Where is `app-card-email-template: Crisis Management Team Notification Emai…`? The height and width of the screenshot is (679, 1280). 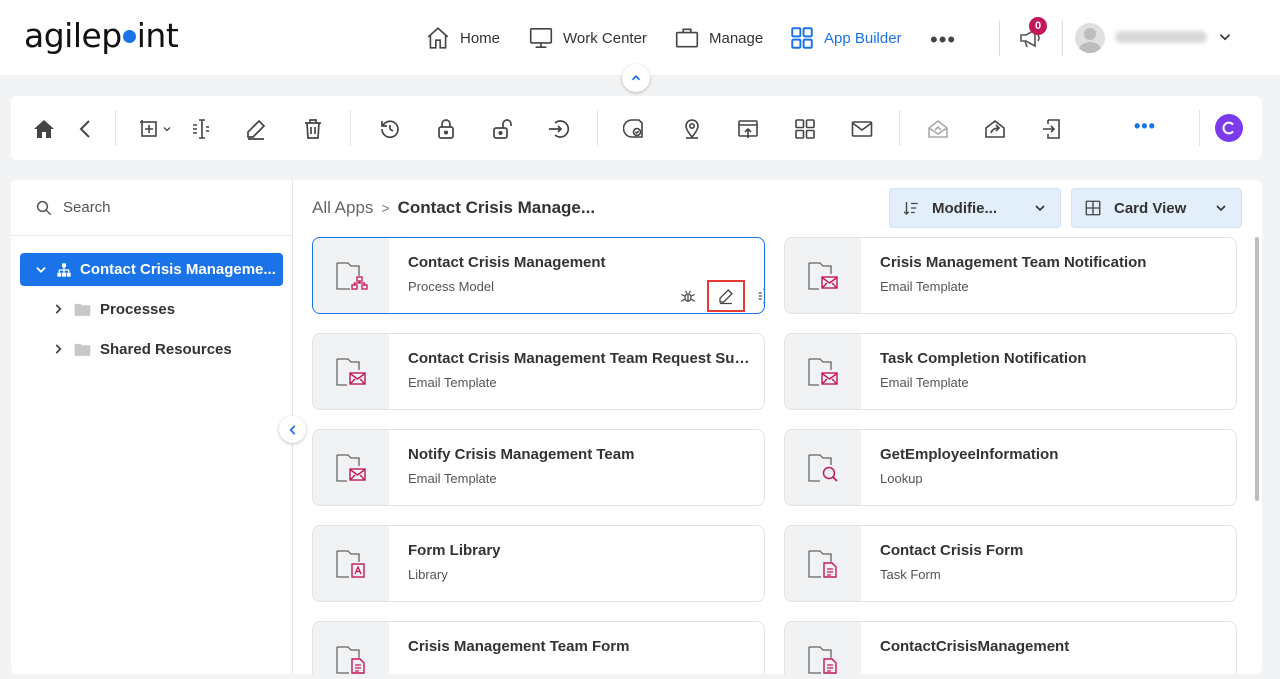
app-card-email-template: Crisis Management Team Notification Emai… is located at coordinates (1010, 275).